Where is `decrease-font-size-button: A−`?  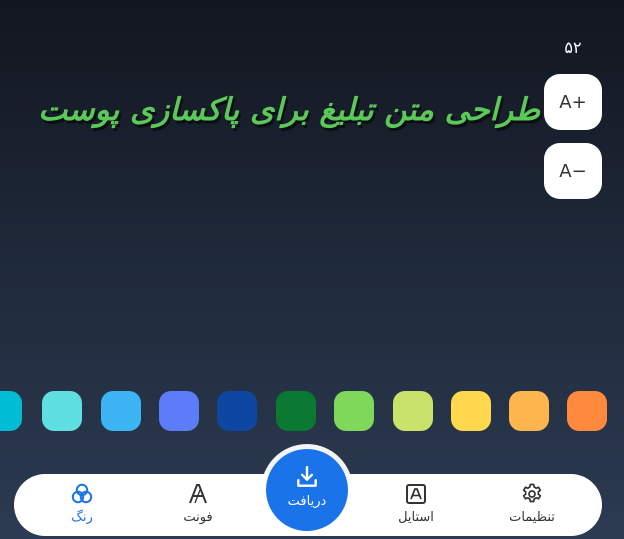 decrease-font-size-button: A− is located at coordinates (573, 171).